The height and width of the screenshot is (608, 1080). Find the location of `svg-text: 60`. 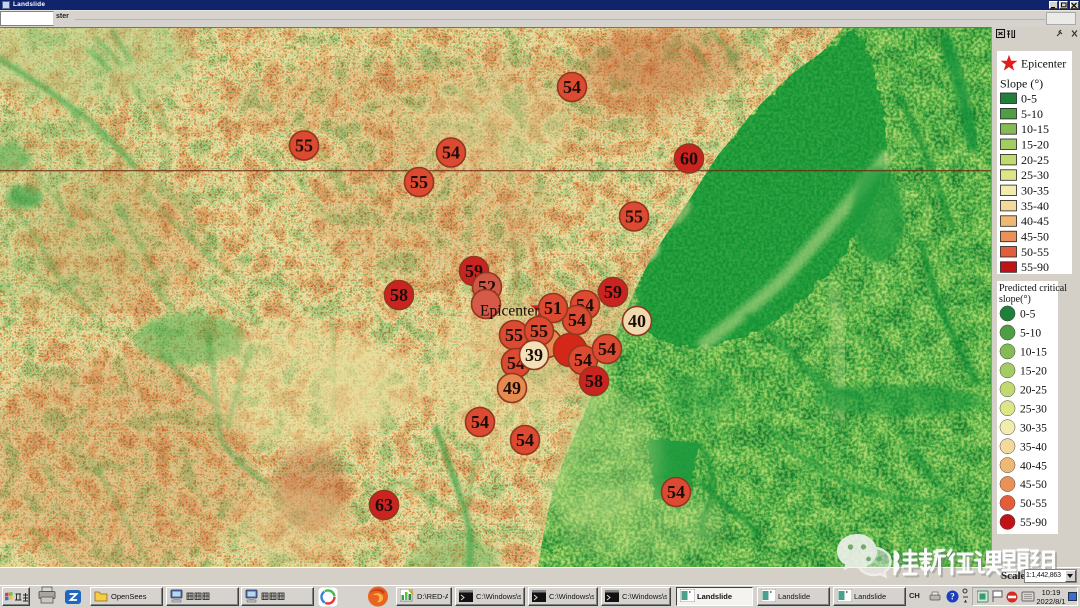

svg-text: 60 is located at coordinates (689, 159).